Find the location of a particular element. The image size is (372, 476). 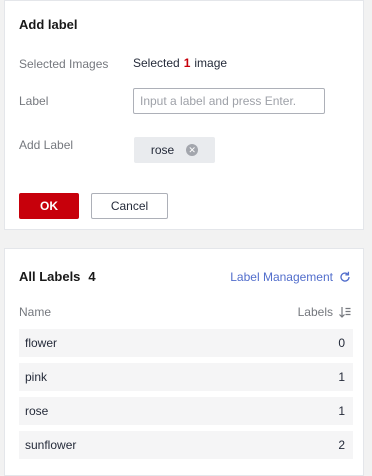

row-name: sunflower is located at coordinates (51, 445).